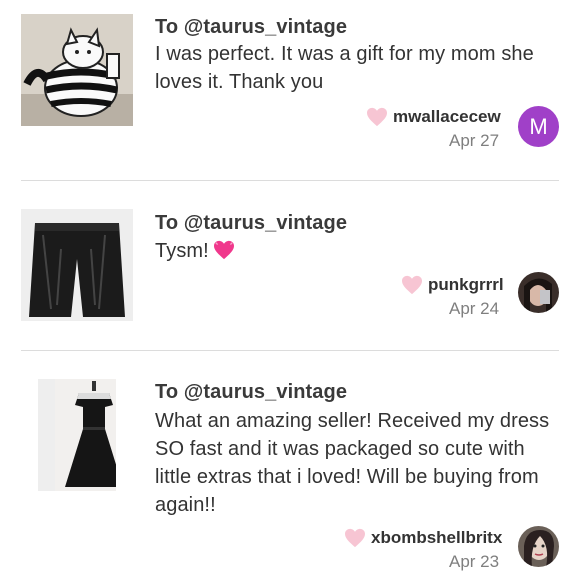 The width and height of the screenshot is (579, 580). I want to click on reviewer-username: xbombshellbritx, so click(436, 538).